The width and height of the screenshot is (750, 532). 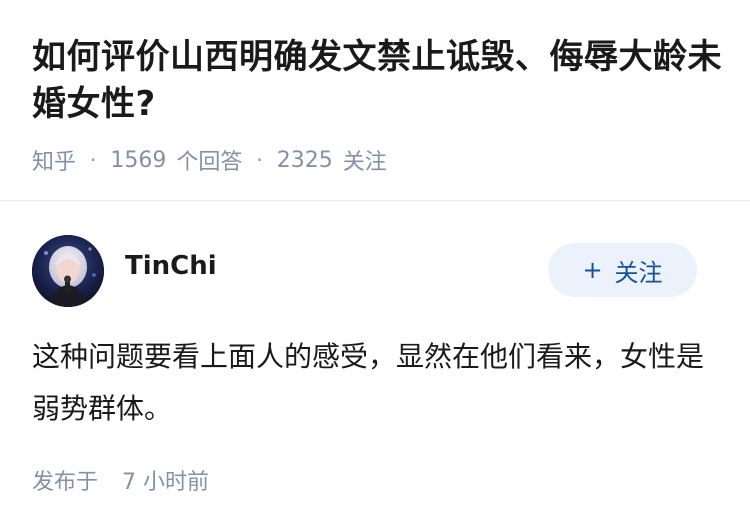 I want to click on follow-count: 2325, so click(x=304, y=160).